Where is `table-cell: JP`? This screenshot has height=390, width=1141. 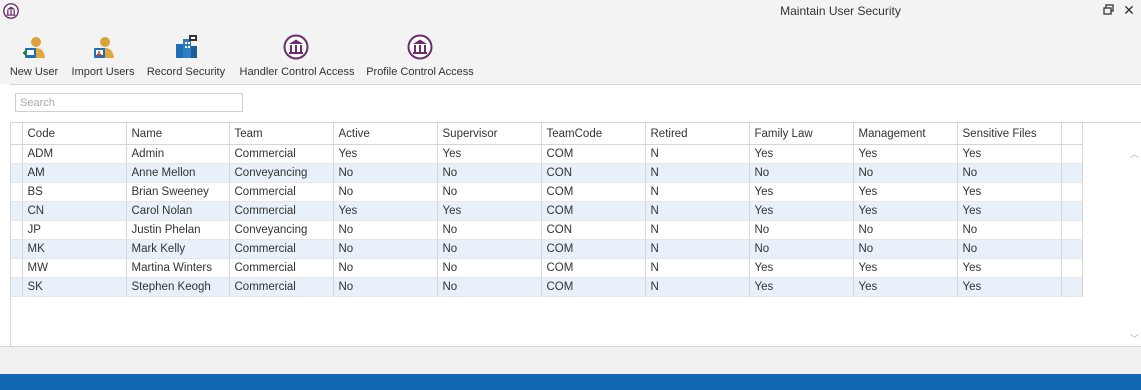
table-cell: JP is located at coordinates (74, 230).